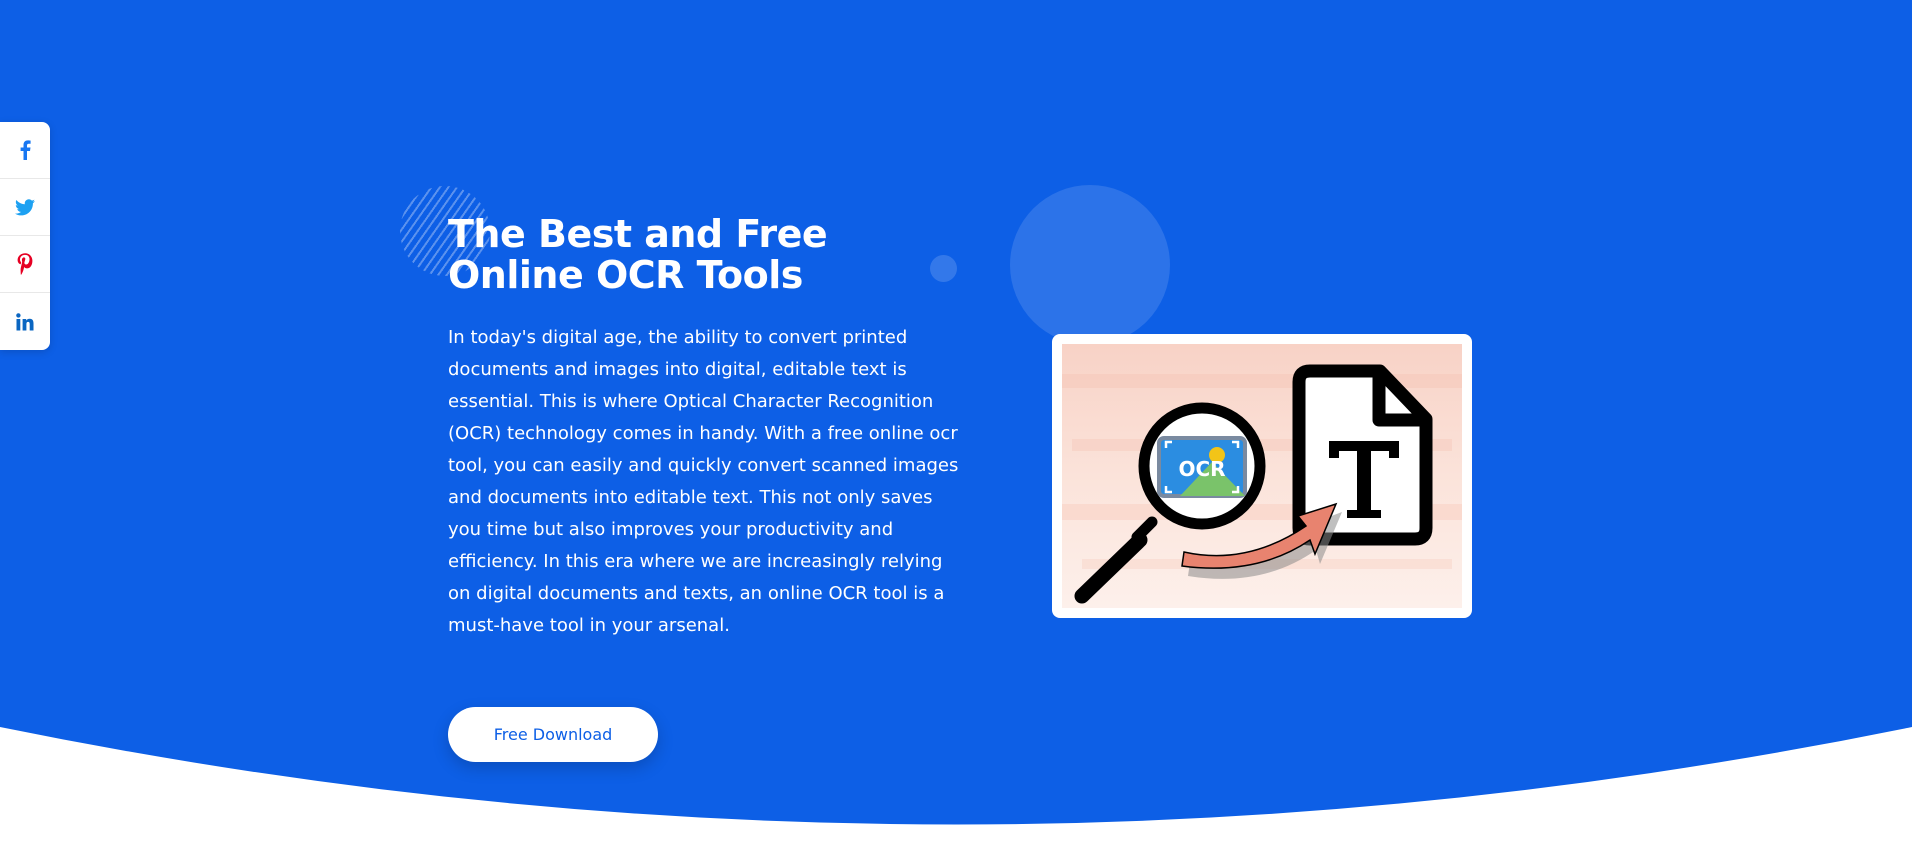 This screenshot has width=1912, height=842. What do you see at coordinates (1201, 469) in the screenshot?
I see `ocr-illustration-label: OCR` at bounding box center [1201, 469].